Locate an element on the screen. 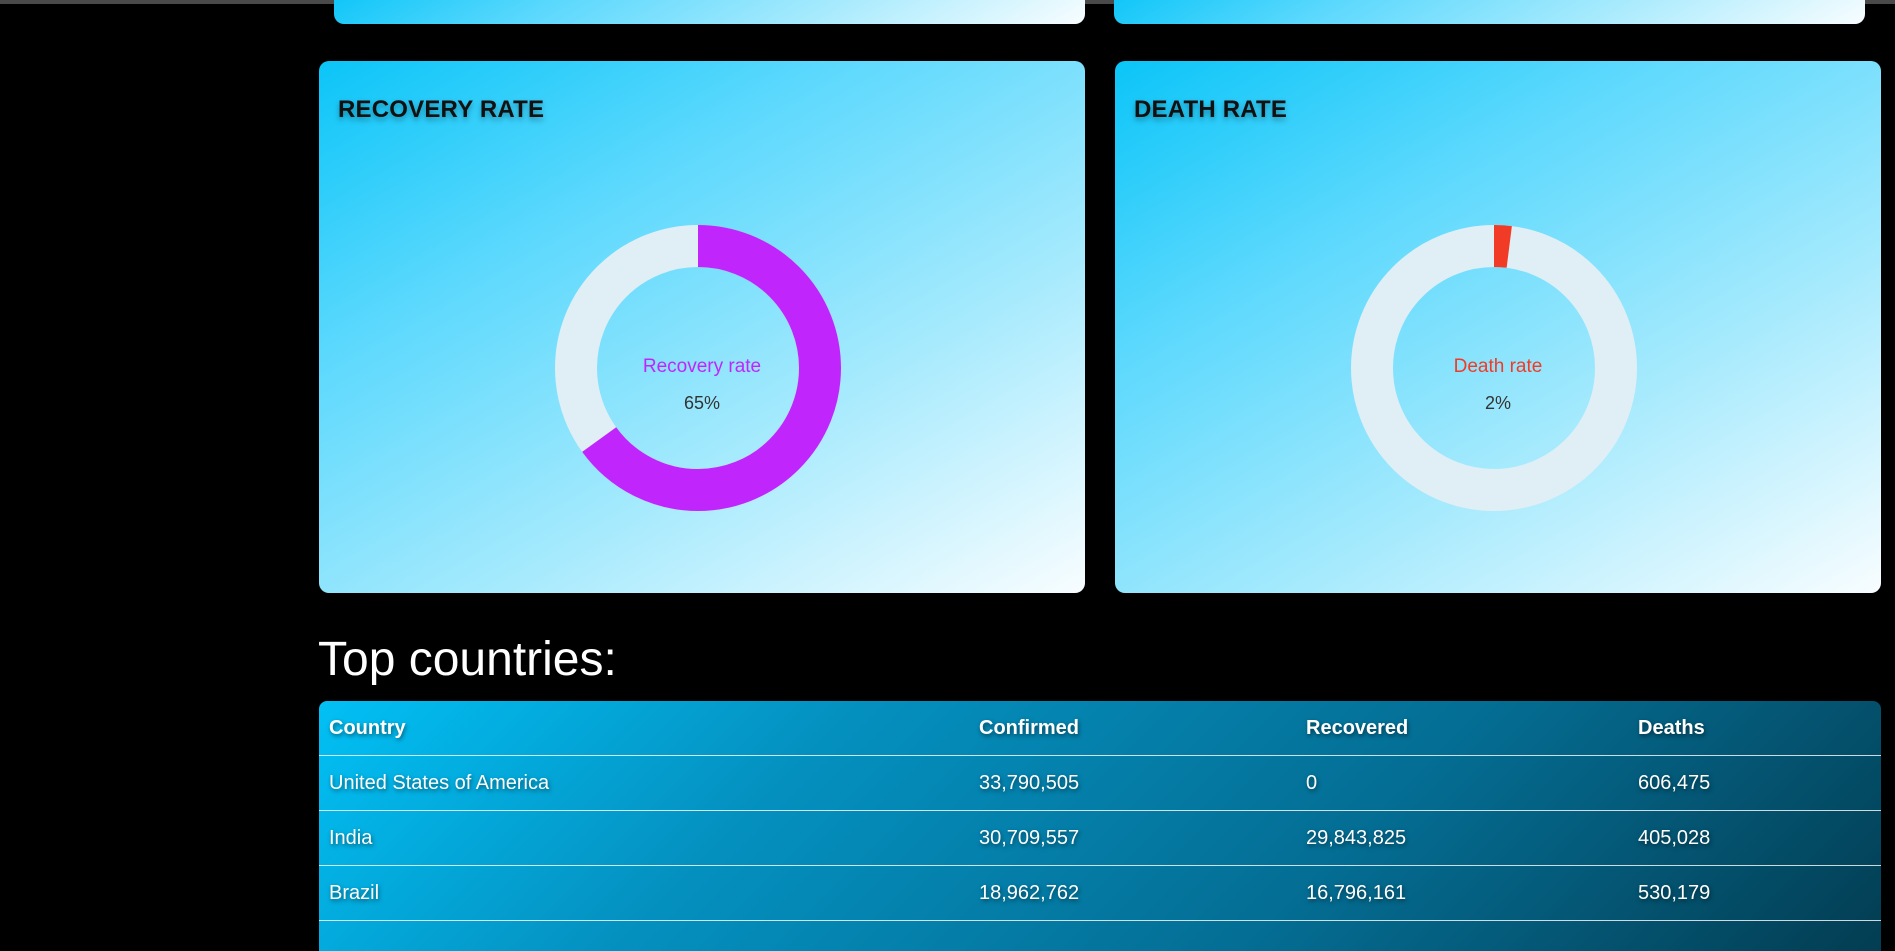  cell-deaths: 530,179 is located at coordinates (1674, 893).